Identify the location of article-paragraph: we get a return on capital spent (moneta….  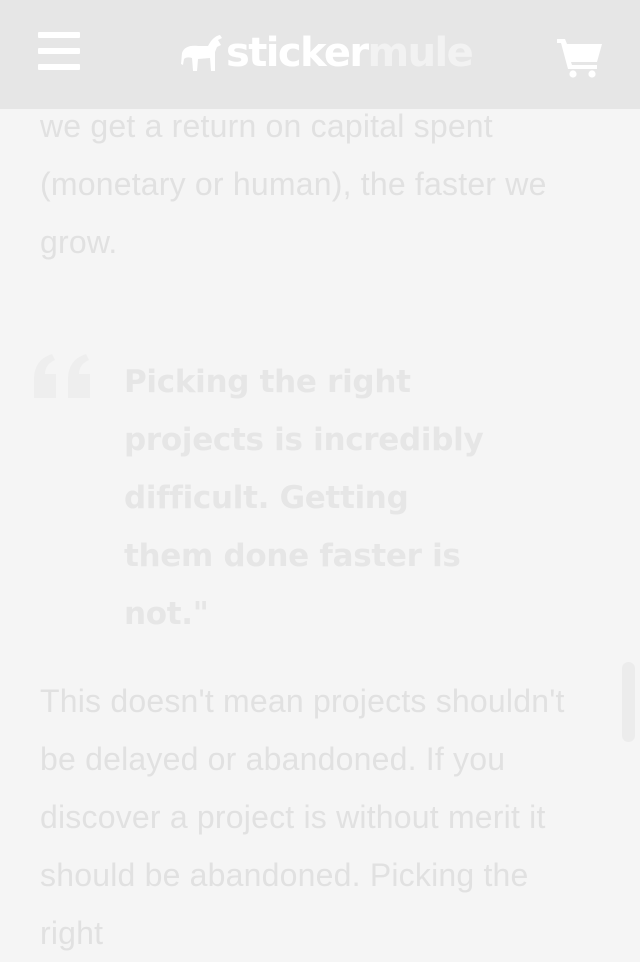
(293, 184).